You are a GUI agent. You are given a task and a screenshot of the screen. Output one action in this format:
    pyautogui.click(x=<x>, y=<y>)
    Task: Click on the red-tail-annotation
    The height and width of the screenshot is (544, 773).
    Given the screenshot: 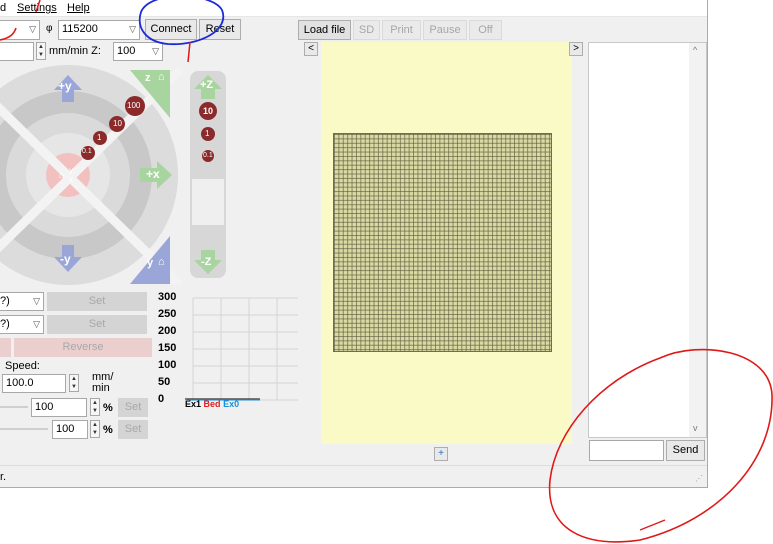 What is the action you would take?
    pyautogui.click(x=652, y=525)
    